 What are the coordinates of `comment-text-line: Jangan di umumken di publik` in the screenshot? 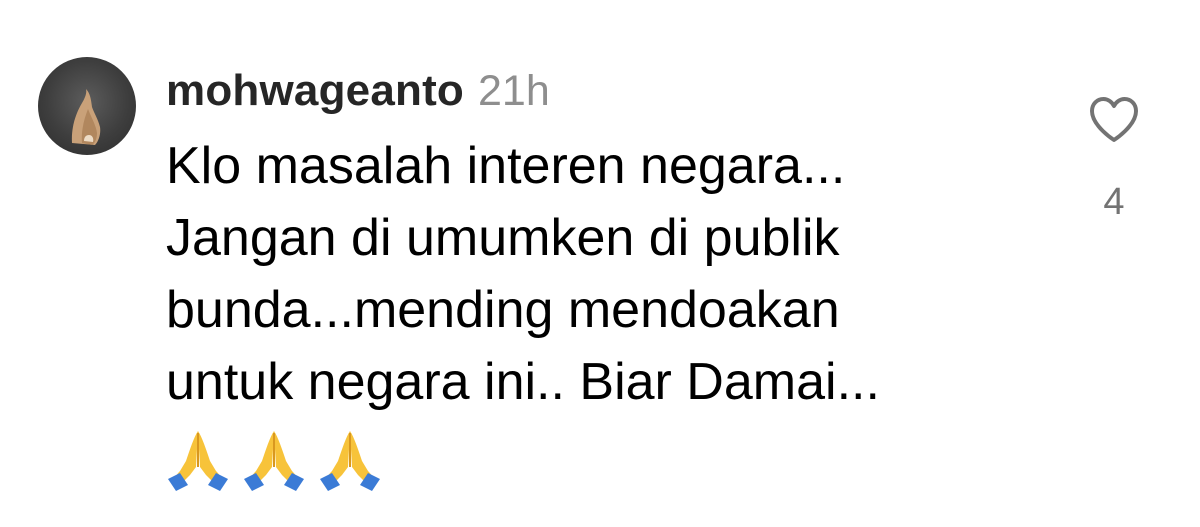 It's located at (503, 238).